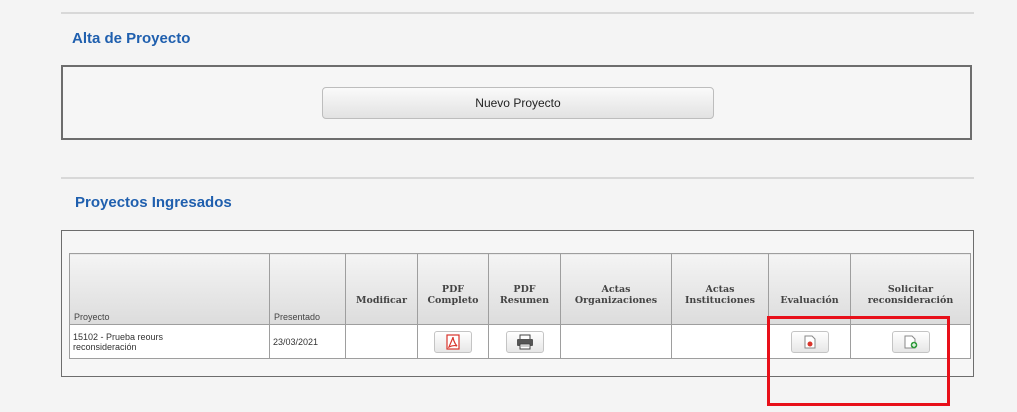 The image size is (1017, 412). I want to click on header-modificar: Modificar, so click(381, 289).